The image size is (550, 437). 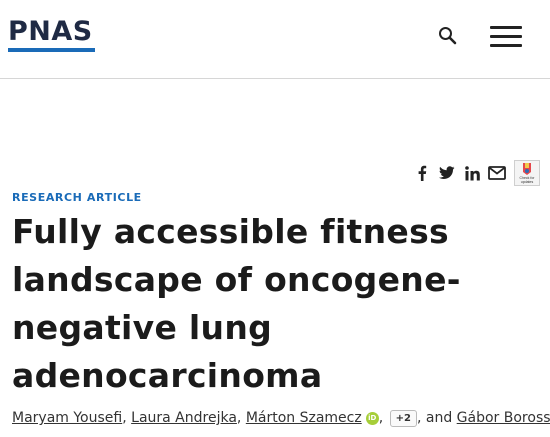 I want to click on menu-button, so click(x=506, y=36).